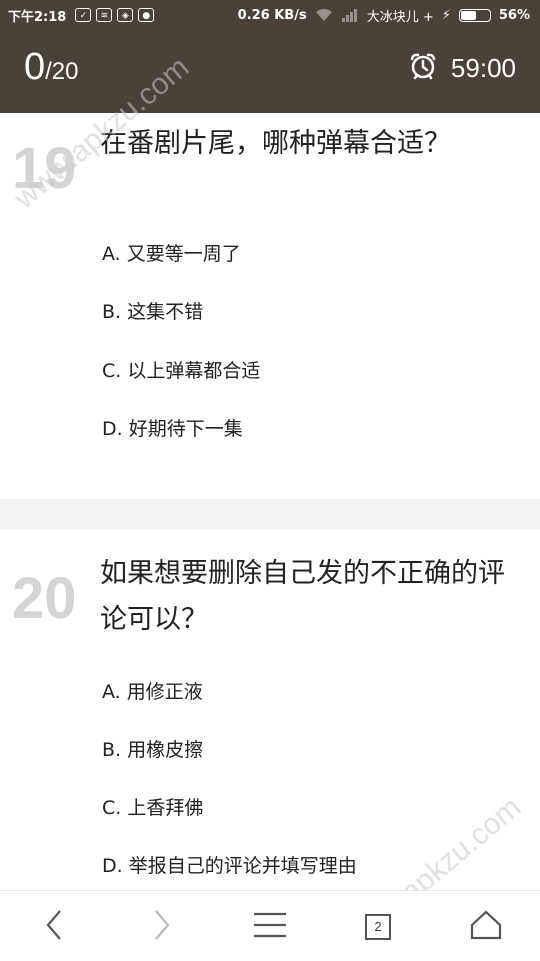 This screenshot has height=961, width=540. Describe the element at coordinates (44, 598) in the screenshot. I see `question-number: 20` at that location.